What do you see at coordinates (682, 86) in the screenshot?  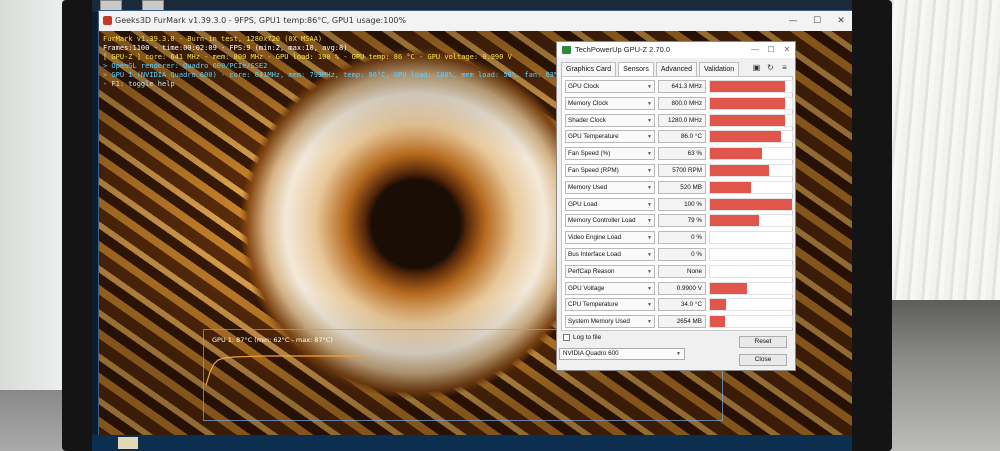 I see `sensor-value: 641.3 MHz` at bounding box center [682, 86].